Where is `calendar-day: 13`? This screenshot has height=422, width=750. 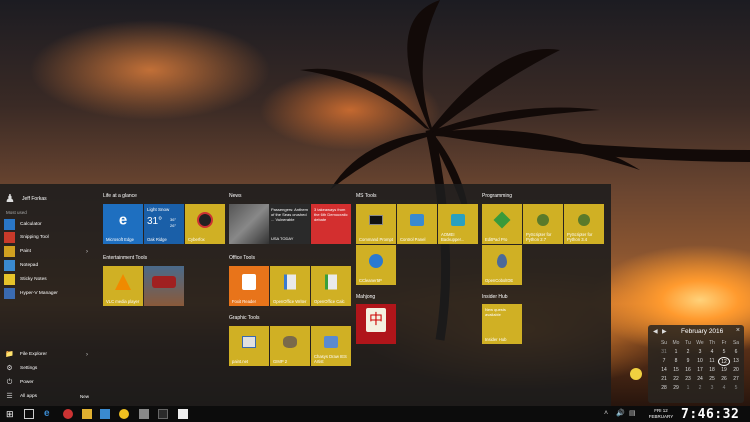 calendar-day: 13 is located at coordinates (736, 361).